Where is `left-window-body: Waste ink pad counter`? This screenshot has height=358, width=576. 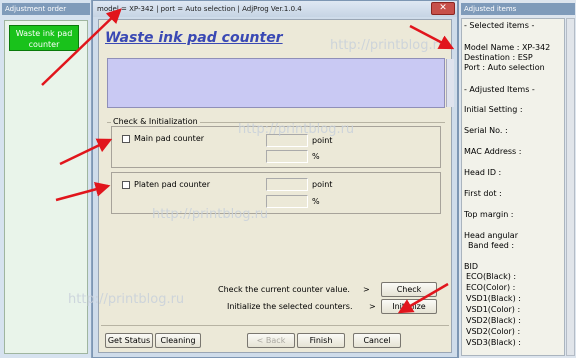 left-window-body: Waste ink pad counter is located at coordinates (46, 187).